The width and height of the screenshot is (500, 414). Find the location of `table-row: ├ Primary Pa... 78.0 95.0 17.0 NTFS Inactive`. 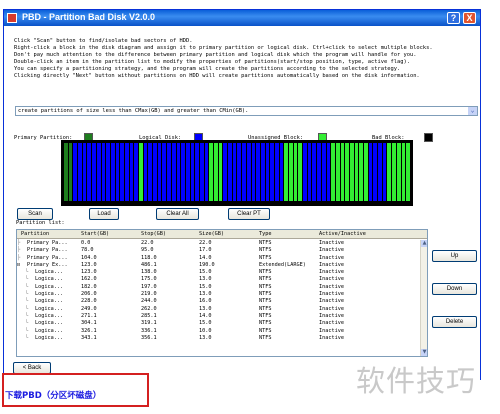

table-row: ├ Primary Pa... 78.0 95.0 17.0 NTFS Inactive is located at coordinates (218, 250).